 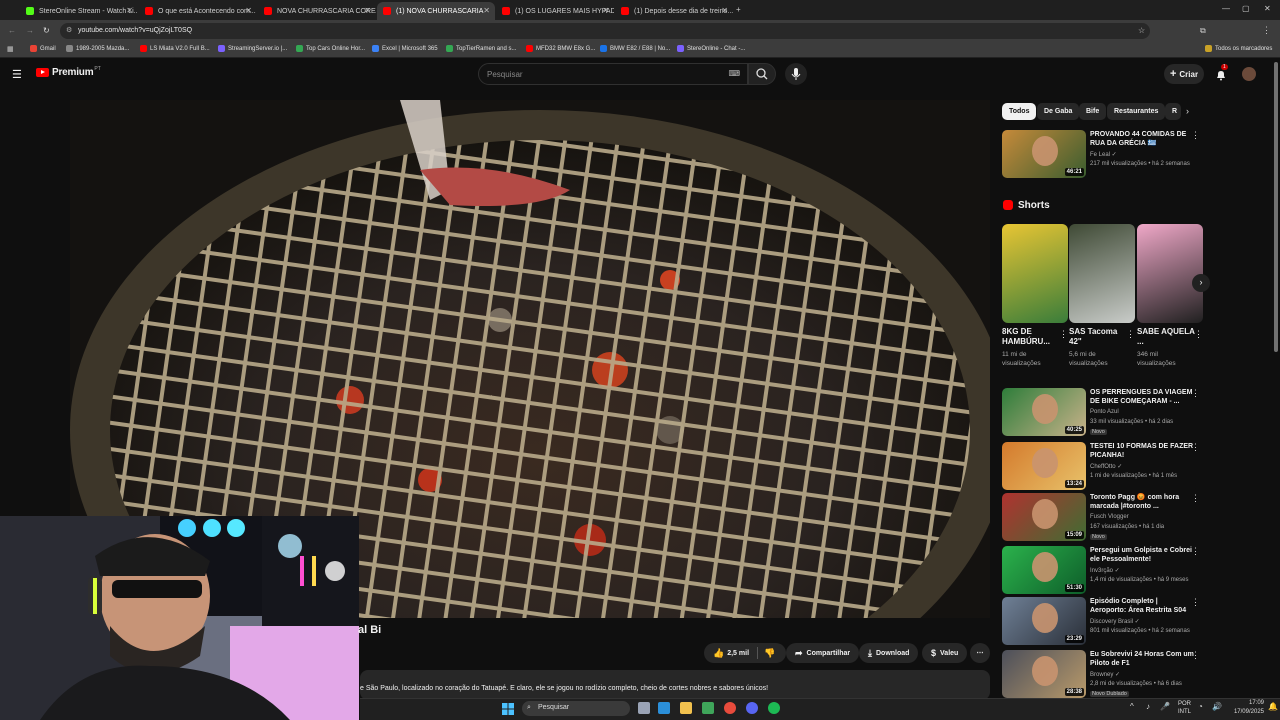 What do you see at coordinates (576, 708) in the screenshot?
I see `taskbar-search: ⌕ Pesquisar` at bounding box center [576, 708].